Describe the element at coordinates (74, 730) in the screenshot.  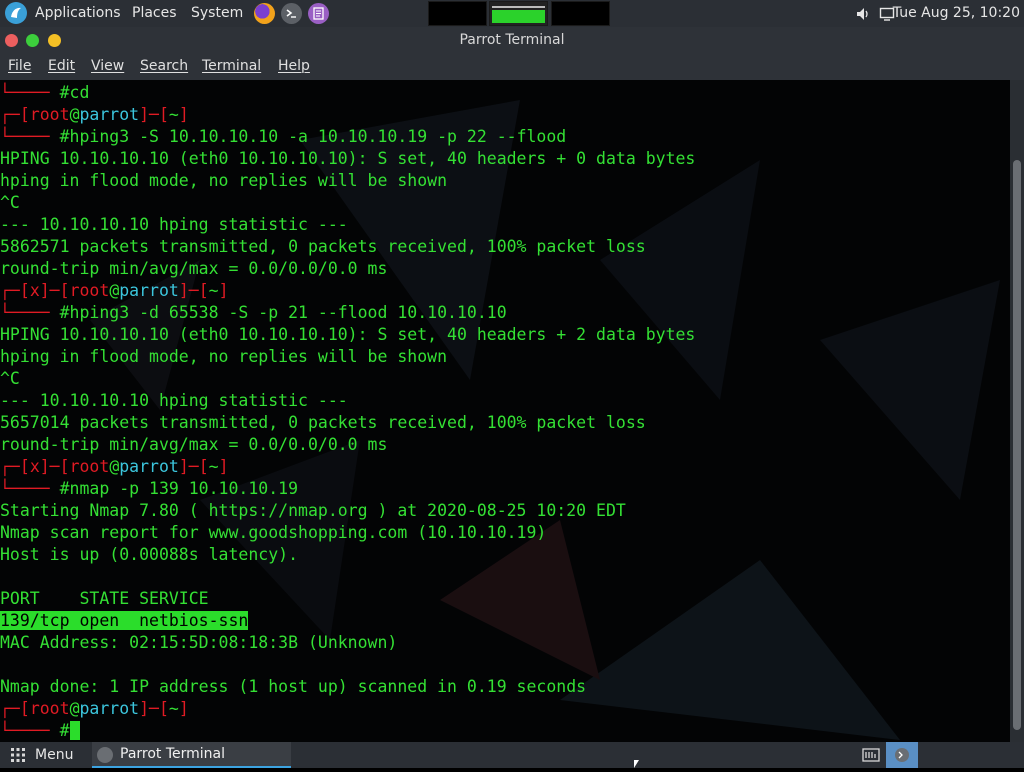
I see `text-cursor` at that location.